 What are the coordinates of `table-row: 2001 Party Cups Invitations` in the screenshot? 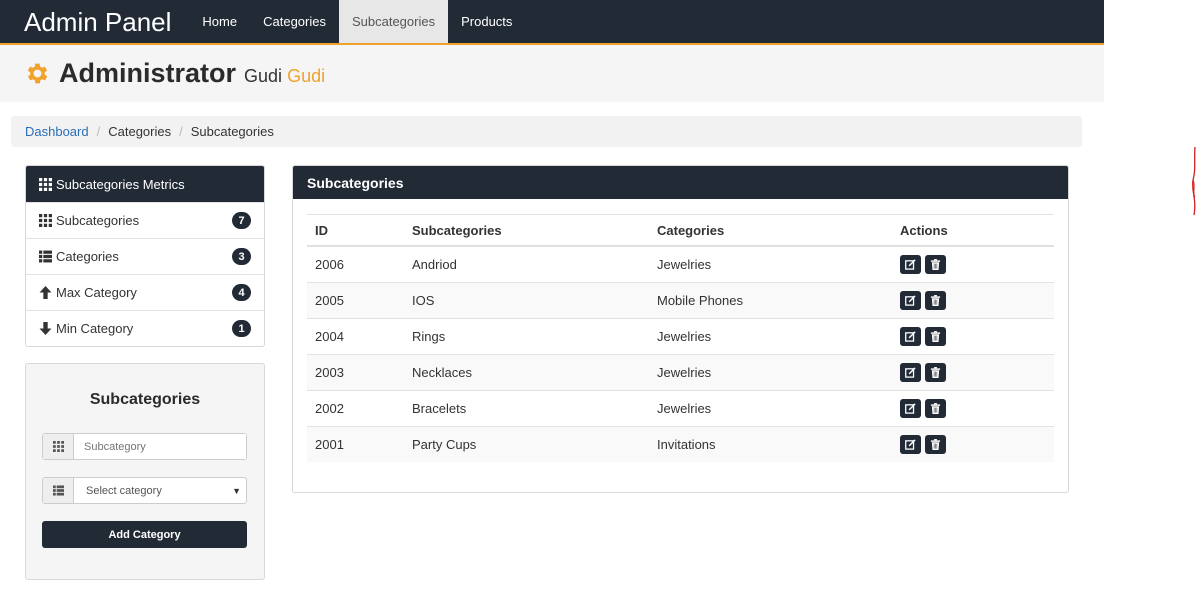 It's located at (680, 444).